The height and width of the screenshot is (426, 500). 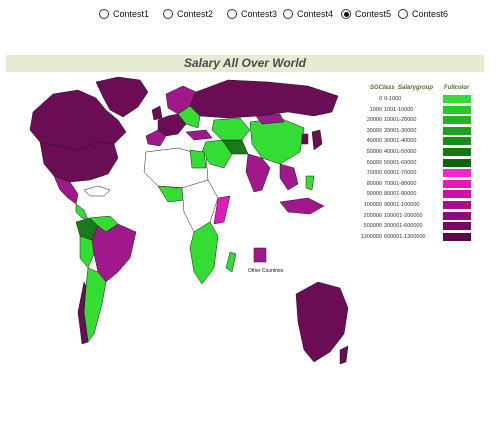 I want to click on legend-row: 20000 10001-20000, so click(x=417, y=120).